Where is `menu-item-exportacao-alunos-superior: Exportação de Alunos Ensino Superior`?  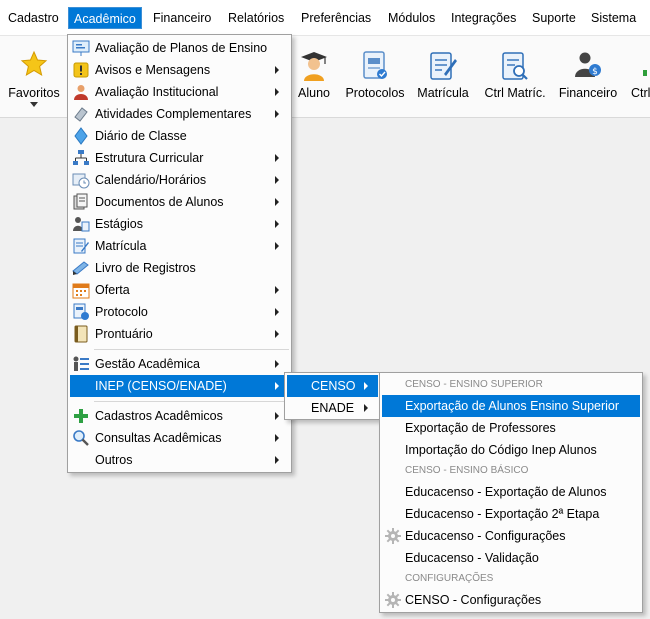
menu-item-exportacao-alunos-superior: Exportação de Alunos Ensino Superior is located at coordinates (511, 406).